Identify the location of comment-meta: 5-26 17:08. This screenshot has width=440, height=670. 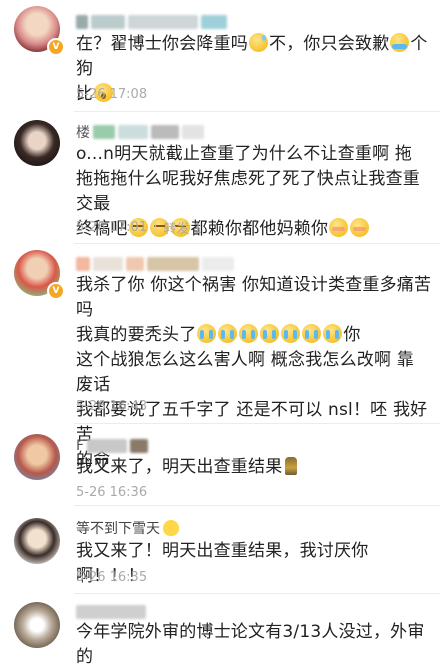
(111, 94).